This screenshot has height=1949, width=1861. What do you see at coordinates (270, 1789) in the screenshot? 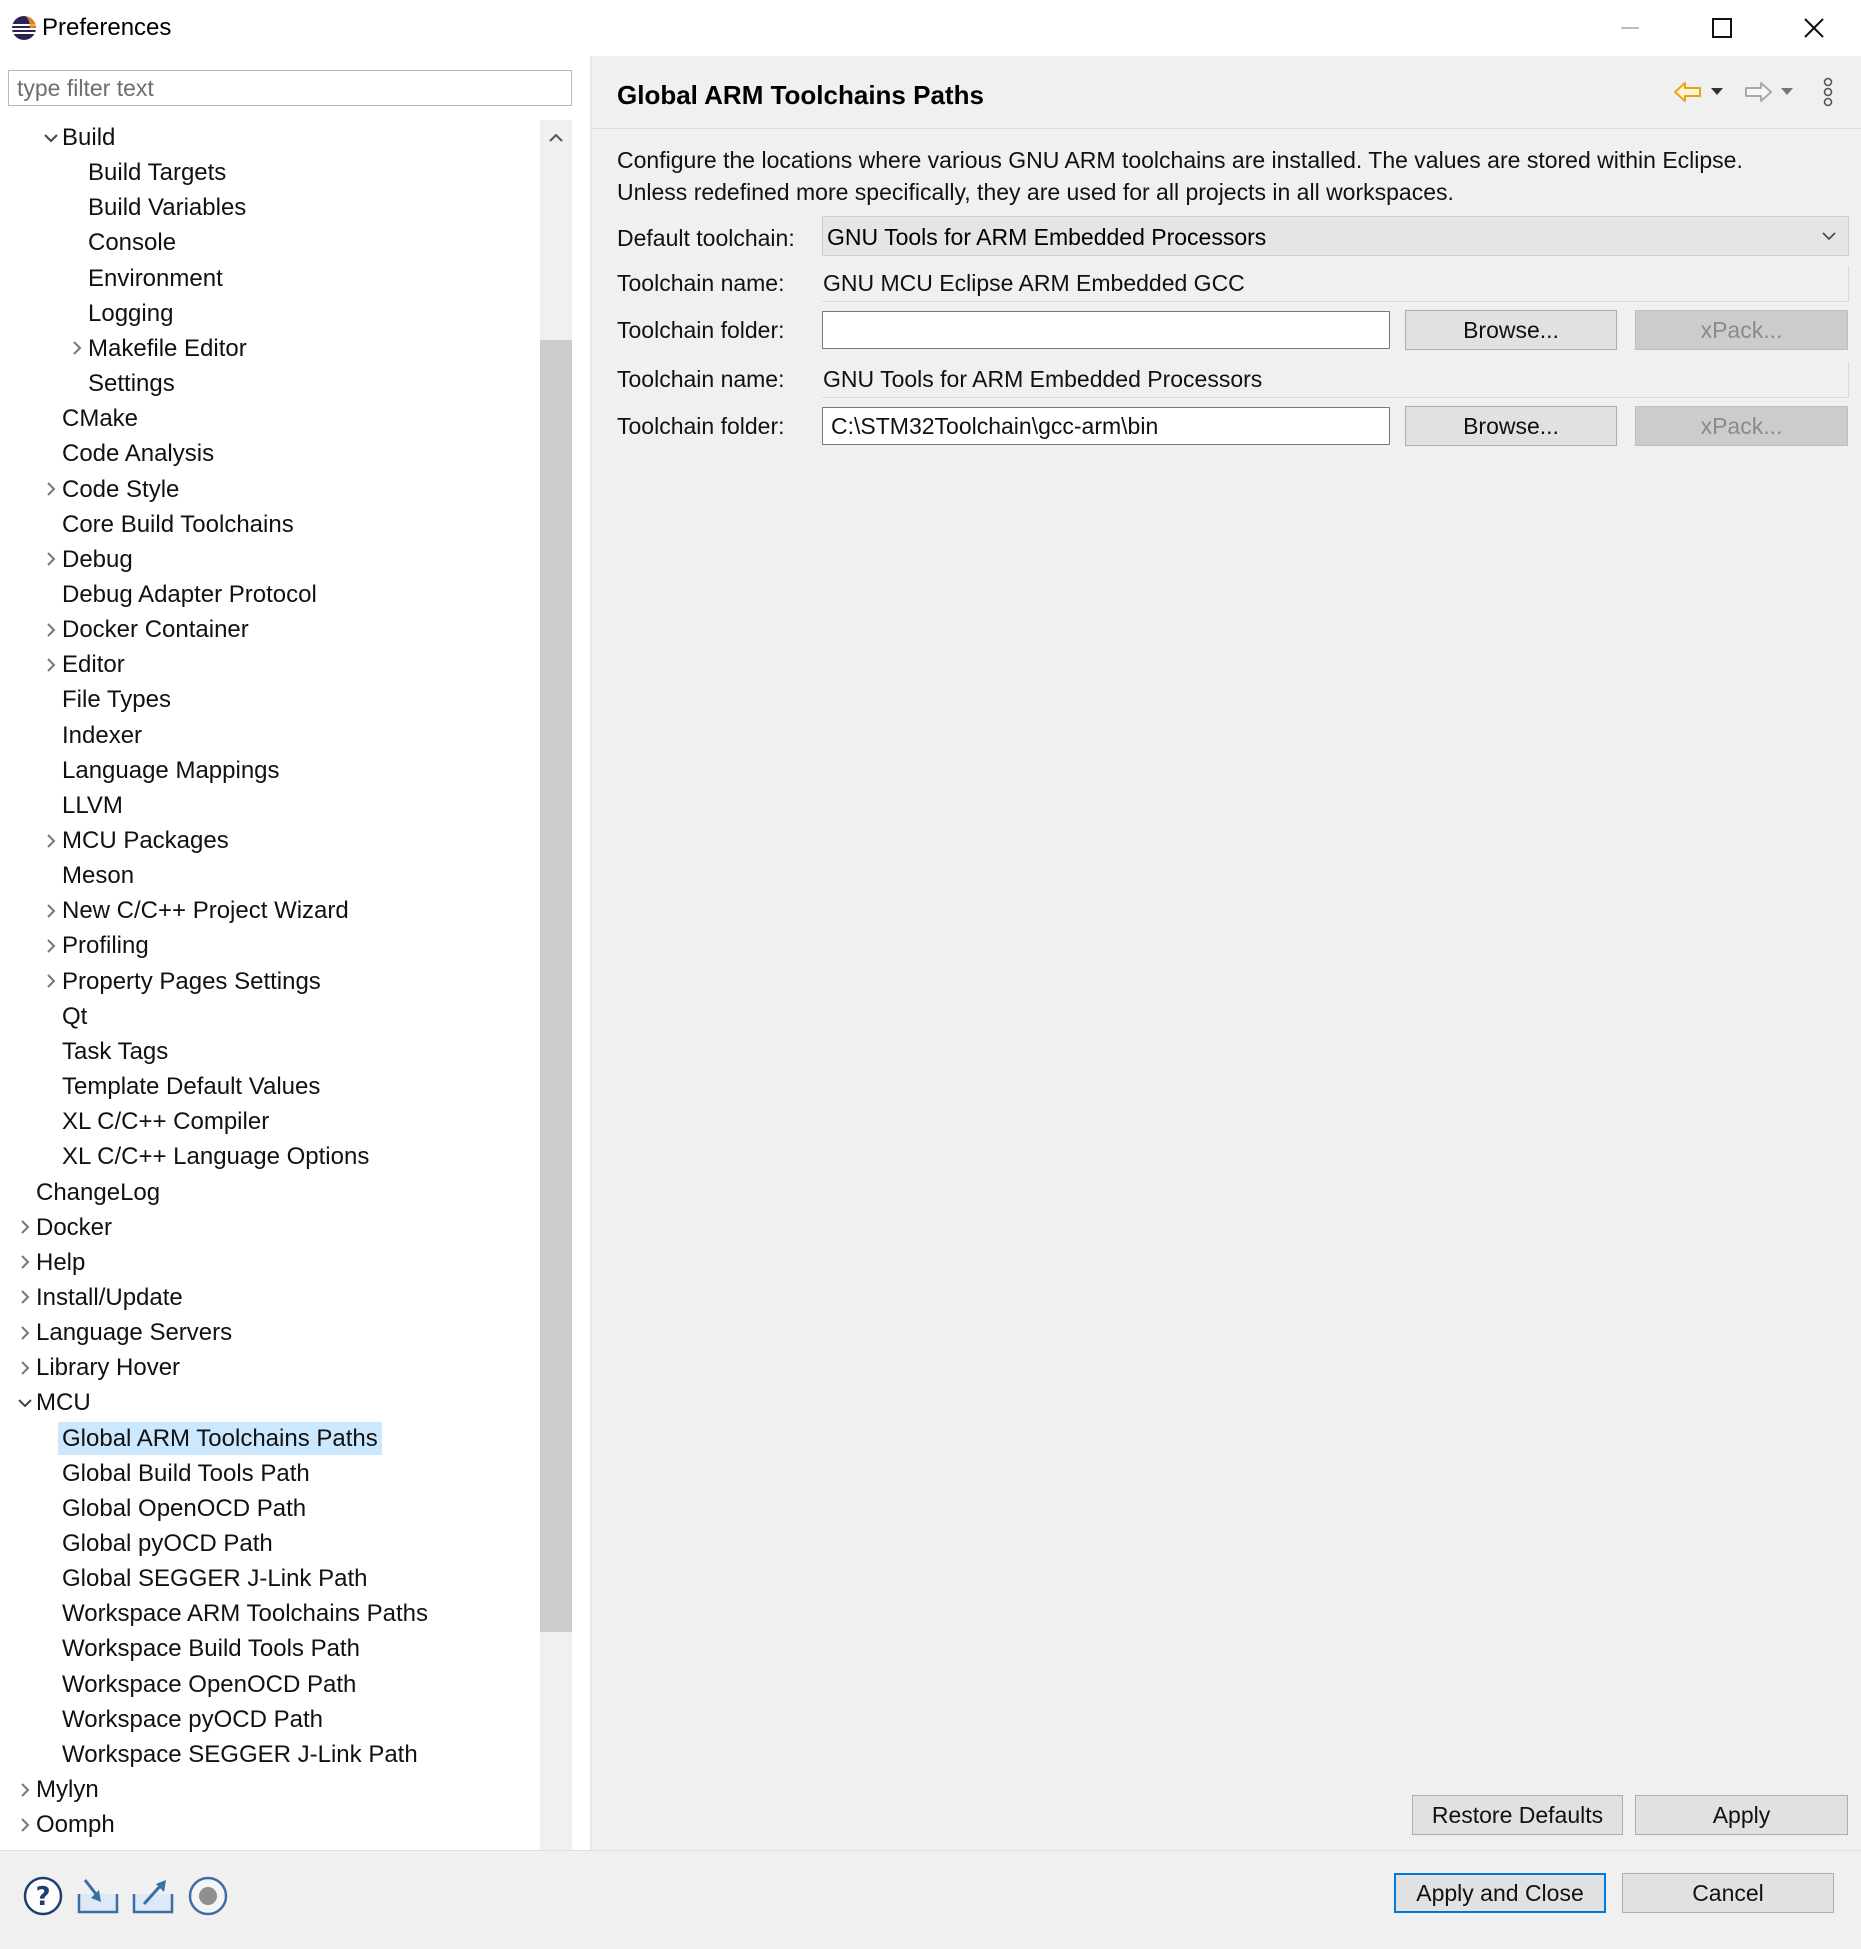
I see `tree-item: Mylyn` at bounding box center [270, 1789].